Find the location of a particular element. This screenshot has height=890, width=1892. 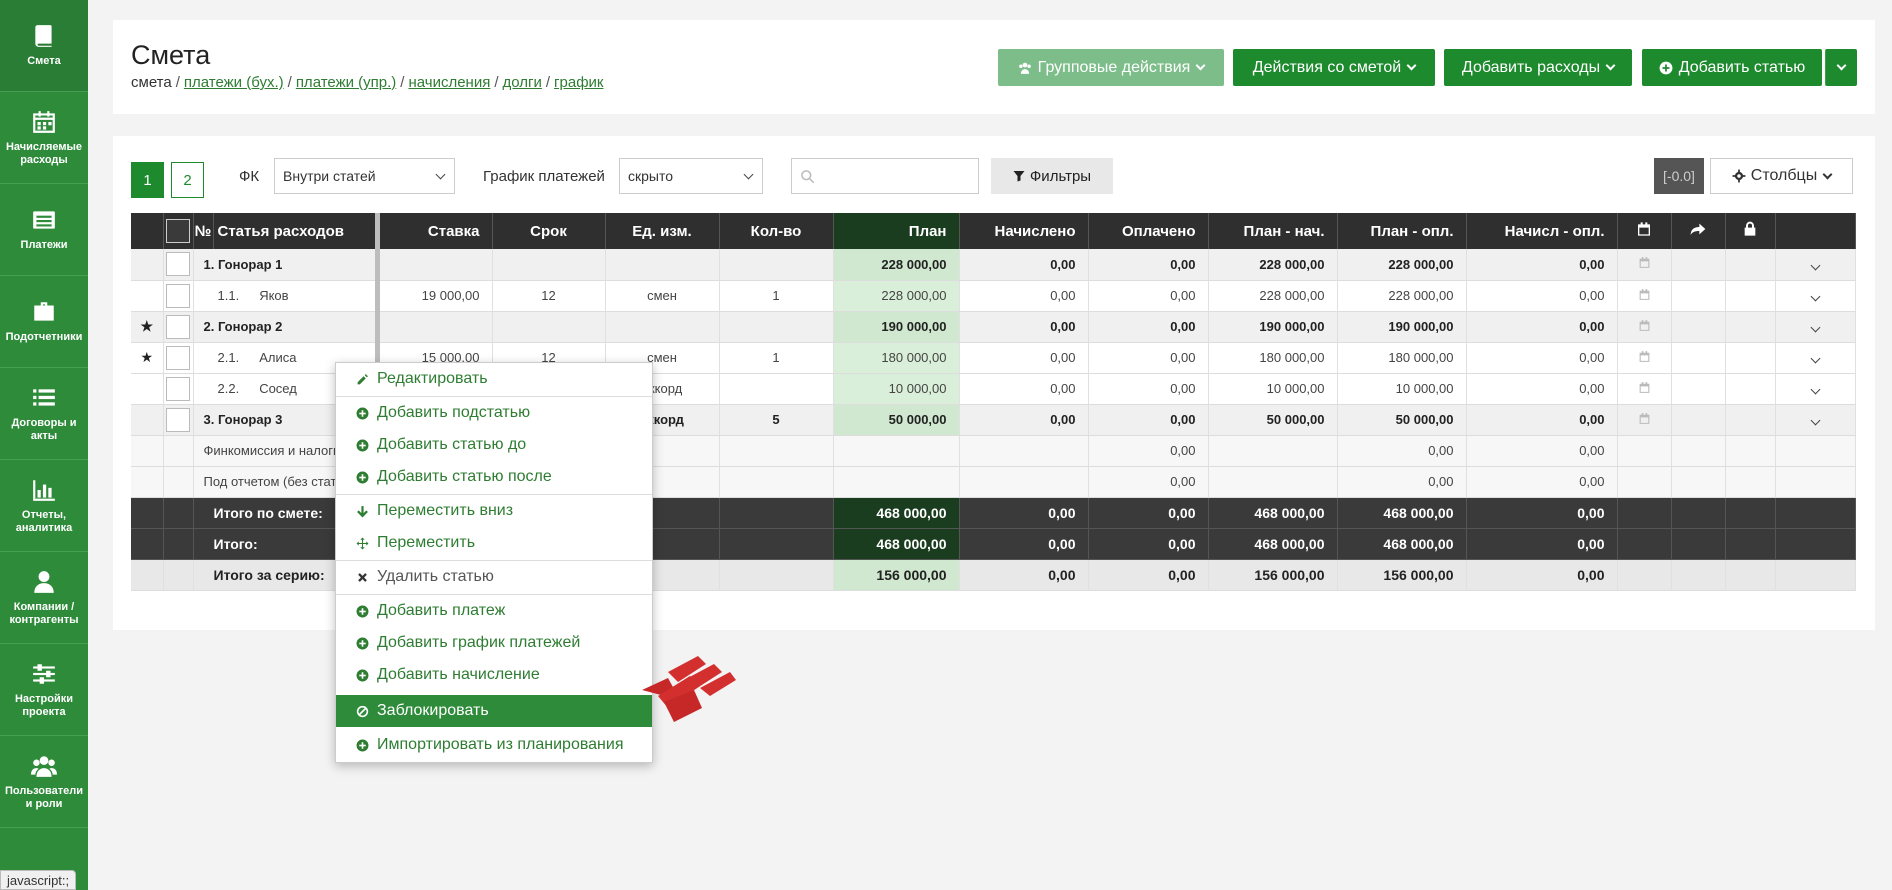

header-plan-paid: План - опл. is located at coordinates (1402, 231).